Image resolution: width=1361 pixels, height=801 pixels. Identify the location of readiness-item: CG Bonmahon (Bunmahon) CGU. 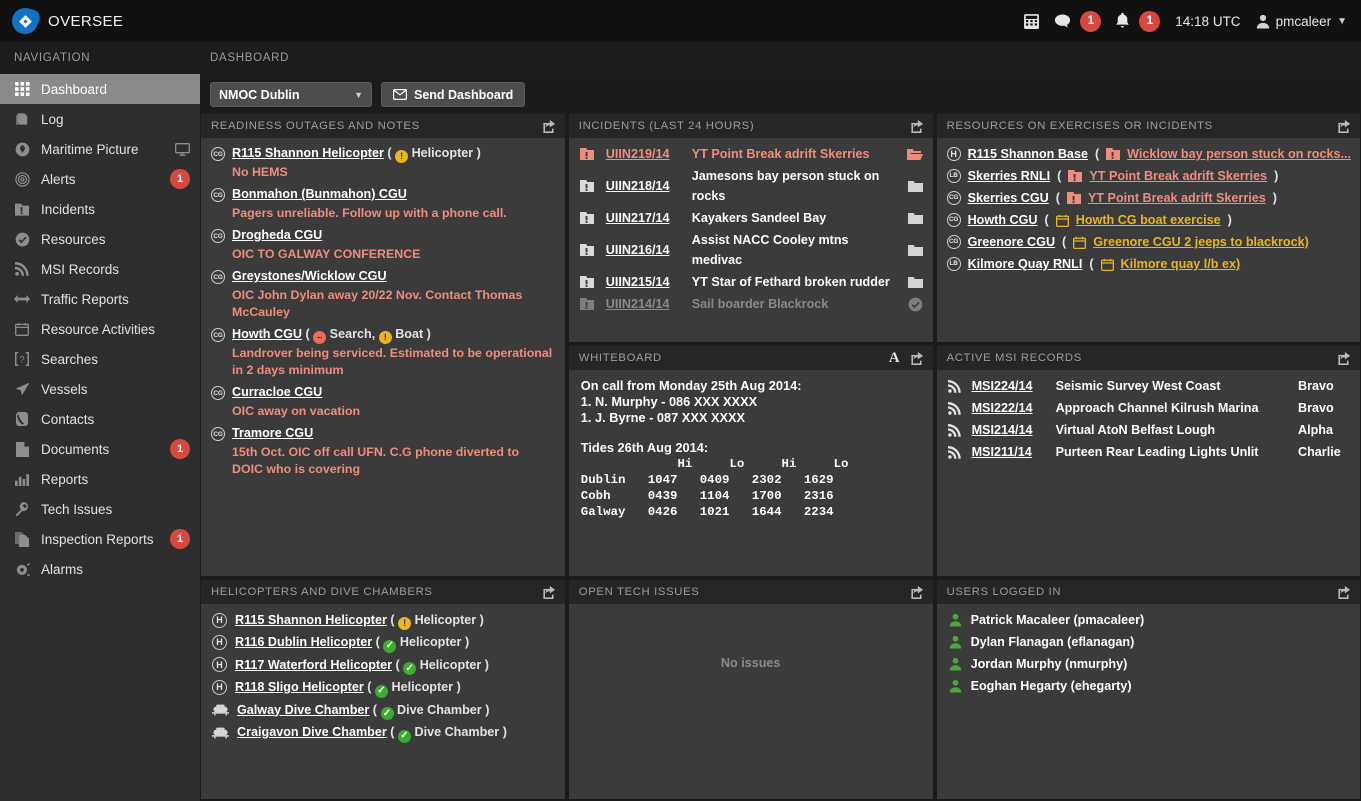
(383, 194).